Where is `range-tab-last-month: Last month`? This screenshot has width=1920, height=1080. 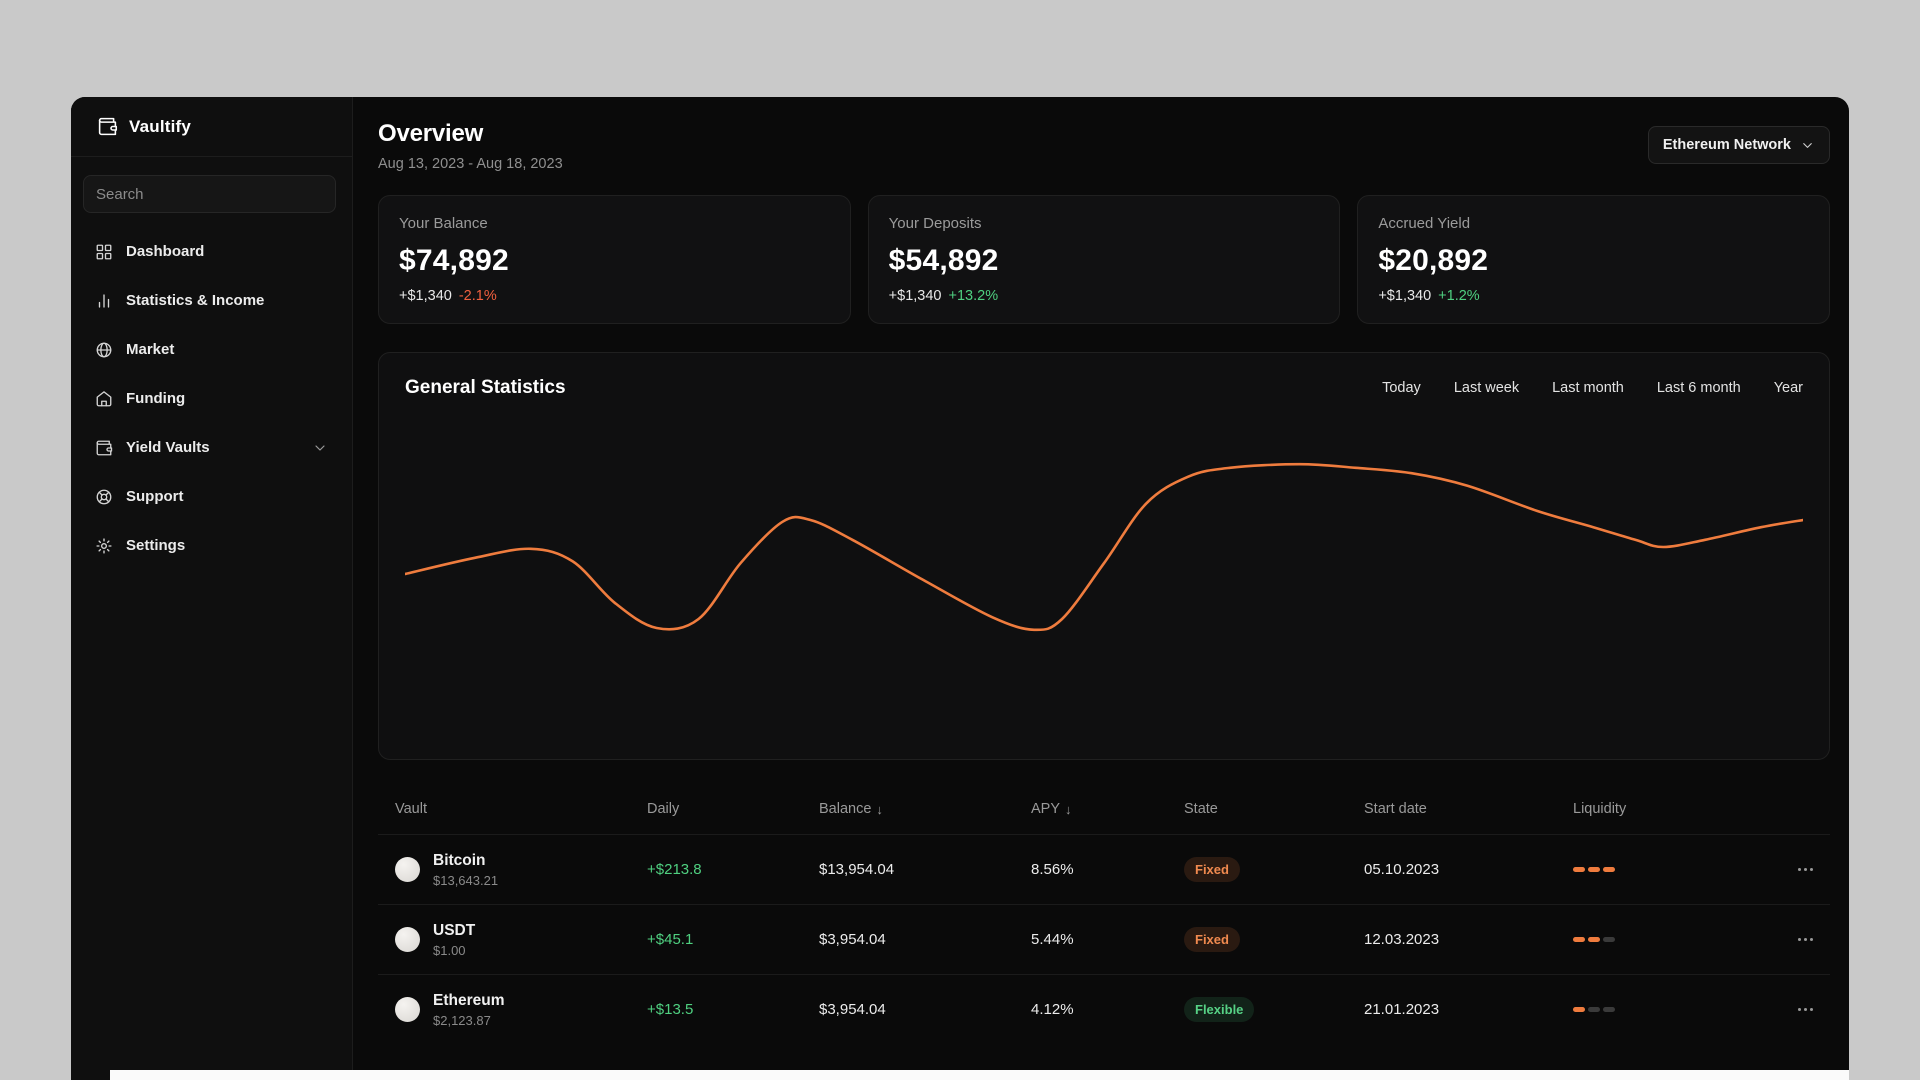
range-tab-last-month: Last month is located at coordinates (1588, 388).